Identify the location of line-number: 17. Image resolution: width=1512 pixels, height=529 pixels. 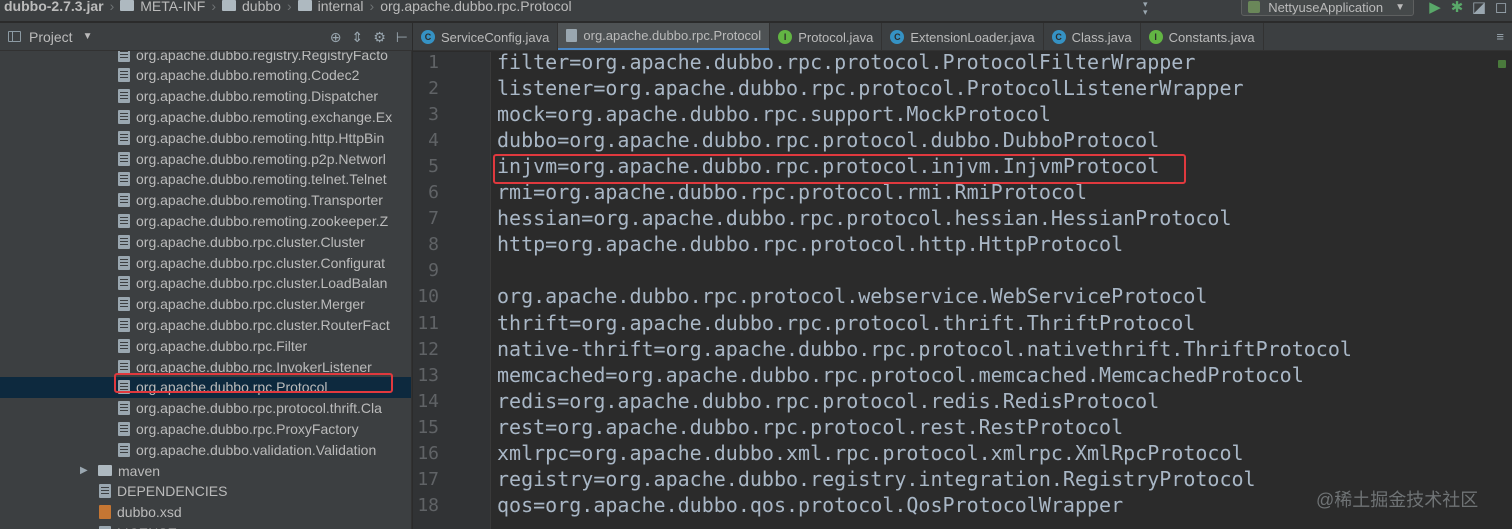
(428, 479).